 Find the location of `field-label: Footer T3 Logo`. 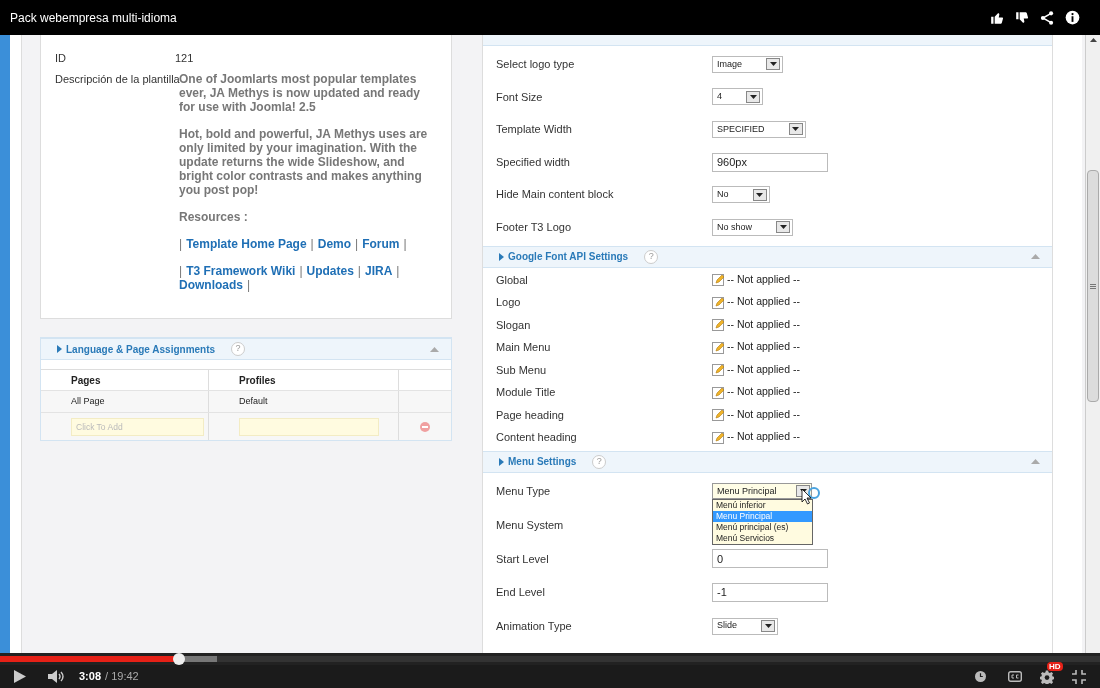

field-label: Footer T3 Logo is located at coordinates (534, 227).